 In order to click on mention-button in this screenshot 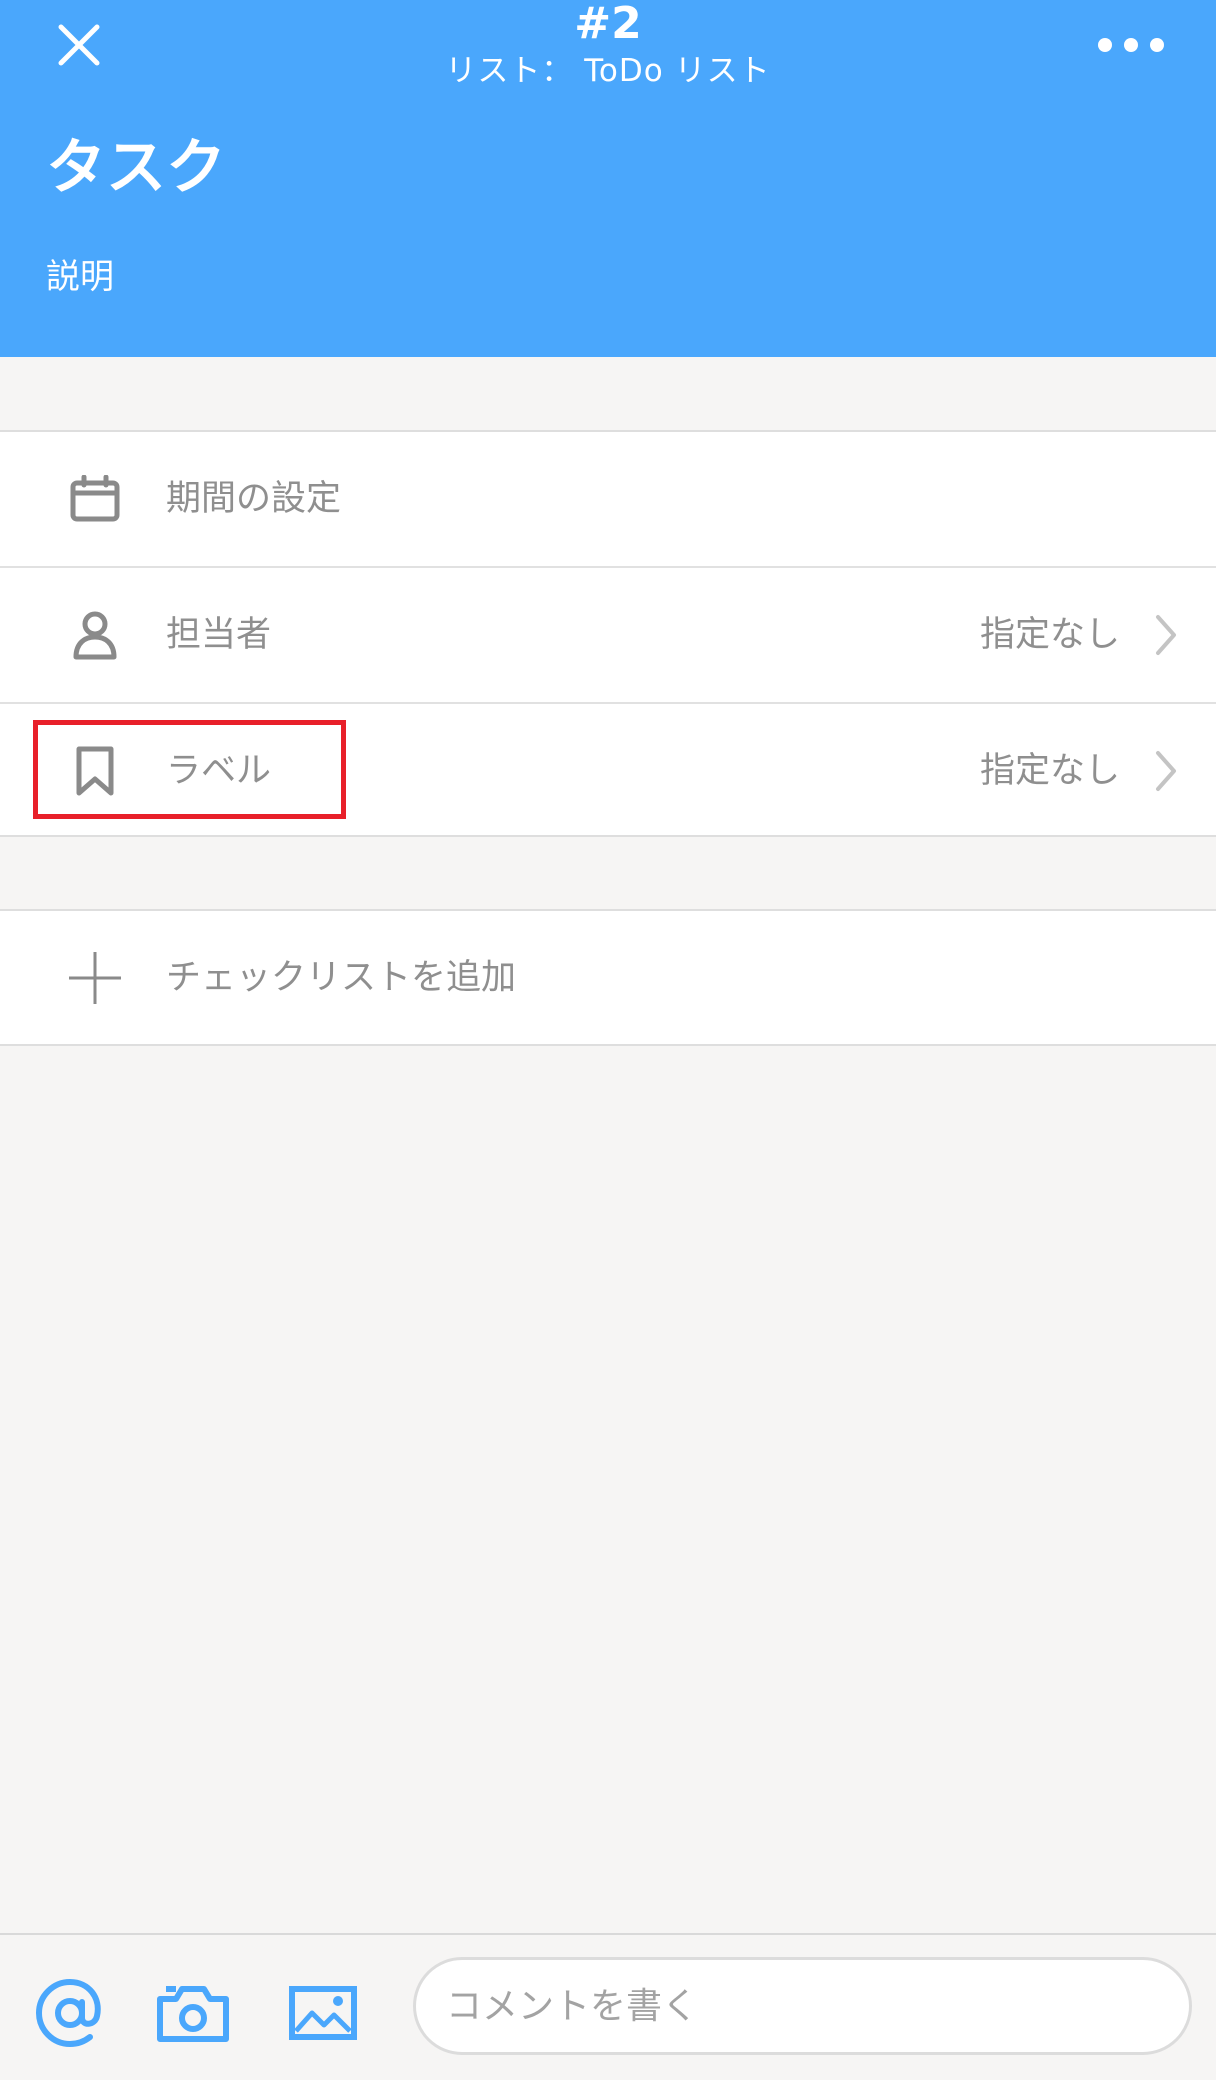, I will do `click(70, 2013)`.